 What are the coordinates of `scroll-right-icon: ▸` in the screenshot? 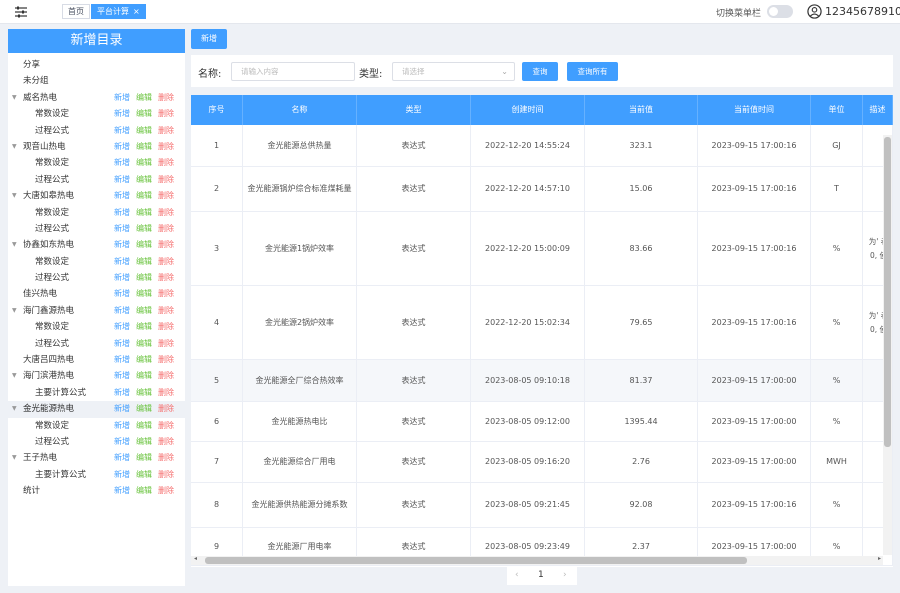 It's located at (879, 558).